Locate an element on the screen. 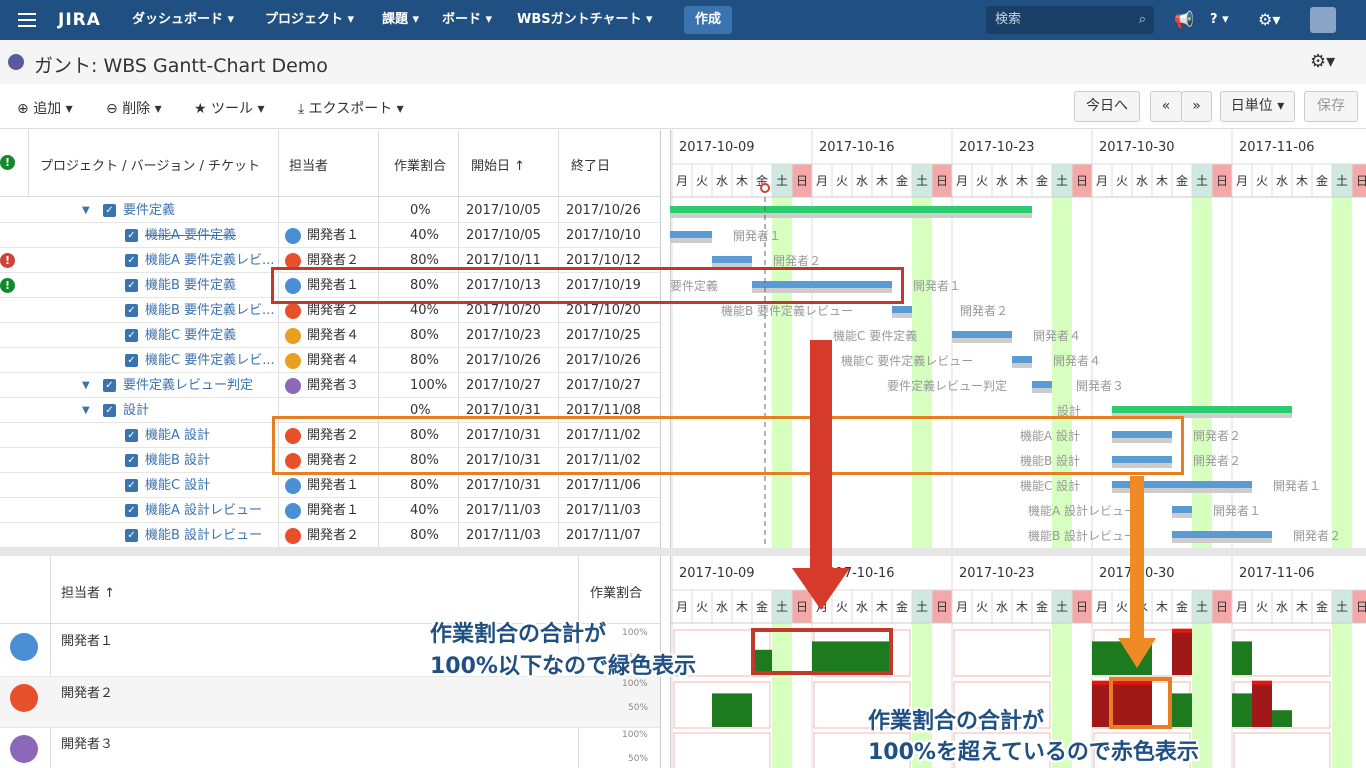 The image size is (1366, 768). callout-green-line1: 作業割合の合計が is located at coordinates (518, 634).